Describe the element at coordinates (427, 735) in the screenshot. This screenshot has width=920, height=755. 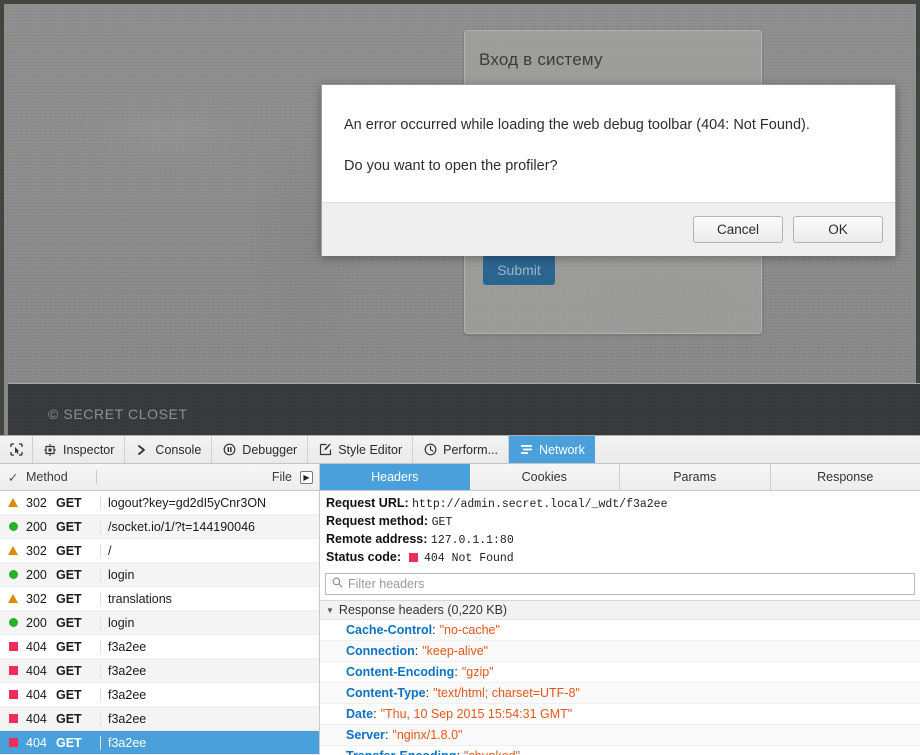
I see `header-value: "nginx/1.8.0"` at that location.